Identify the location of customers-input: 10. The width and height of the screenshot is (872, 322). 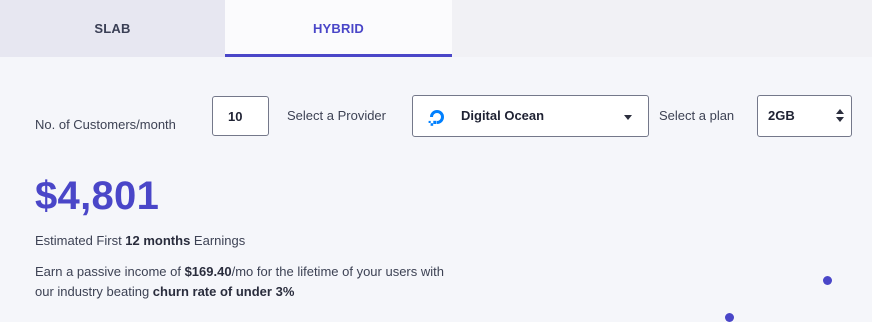
(240, 116).